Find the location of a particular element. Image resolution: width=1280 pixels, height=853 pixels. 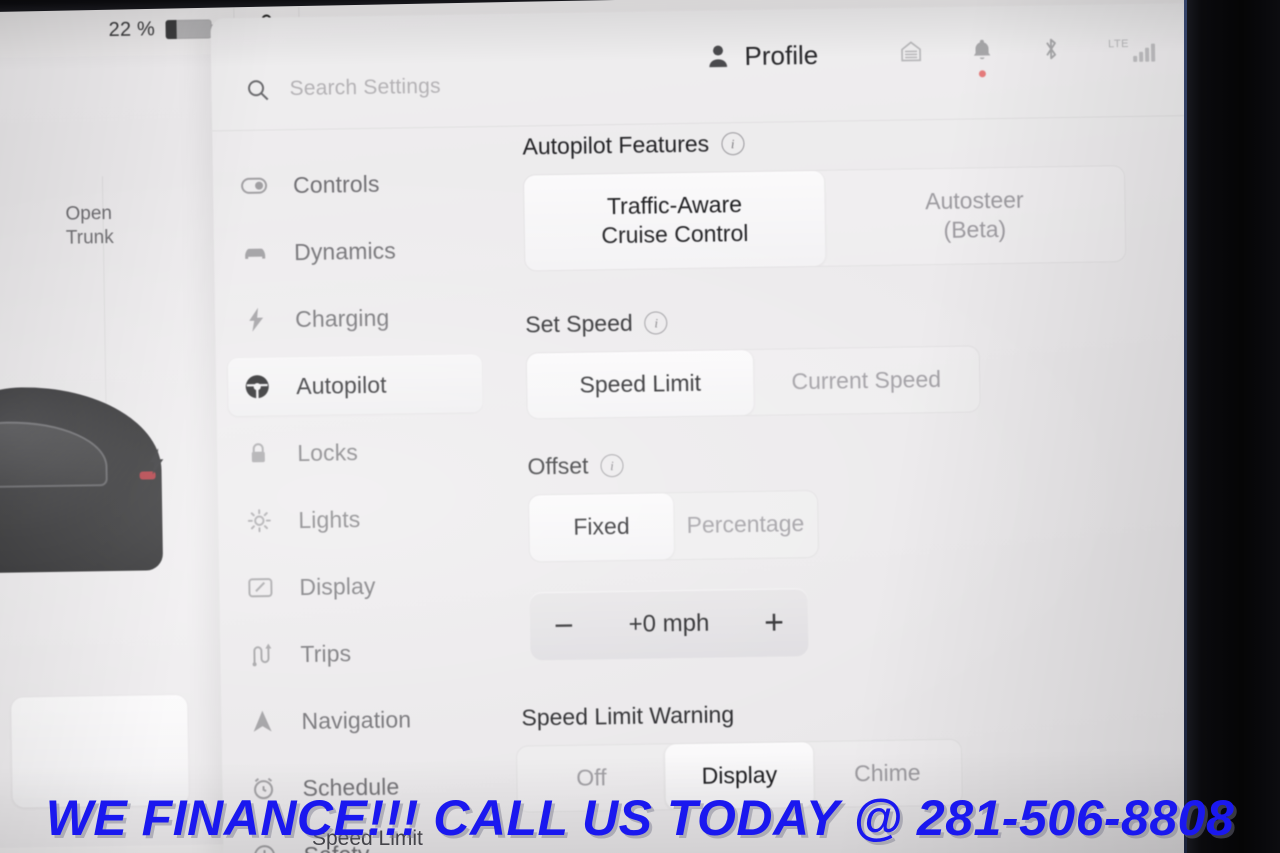

profile-button: Profile is located at coordinates (762, 55).